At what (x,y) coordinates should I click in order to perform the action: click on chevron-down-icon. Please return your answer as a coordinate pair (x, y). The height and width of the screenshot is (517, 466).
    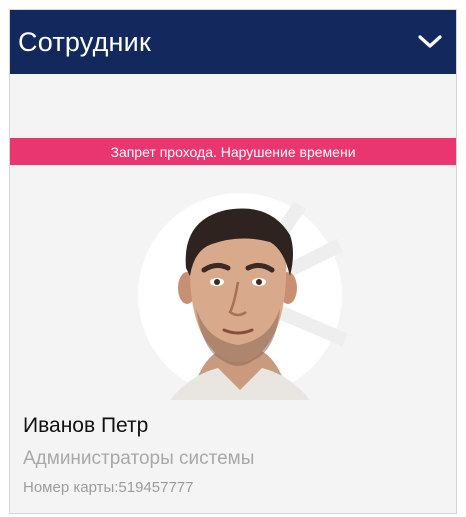
    Looking at the image, I should click on (430, 42).